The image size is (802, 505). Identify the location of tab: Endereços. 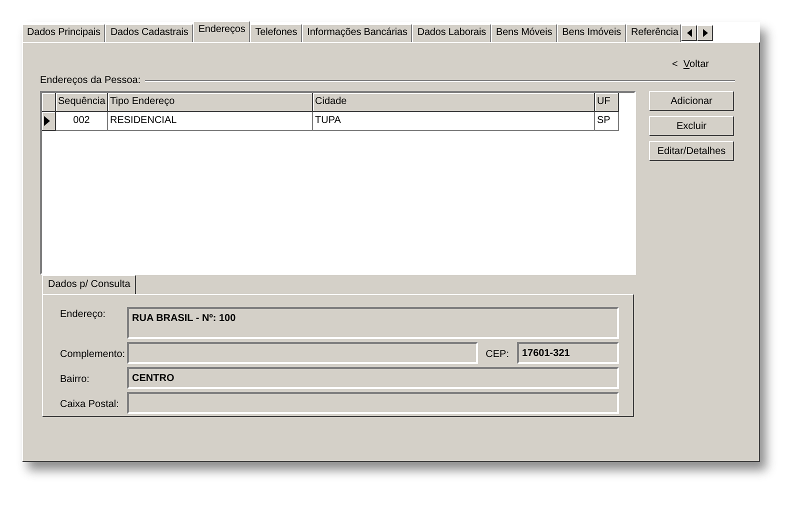
(221, 31).